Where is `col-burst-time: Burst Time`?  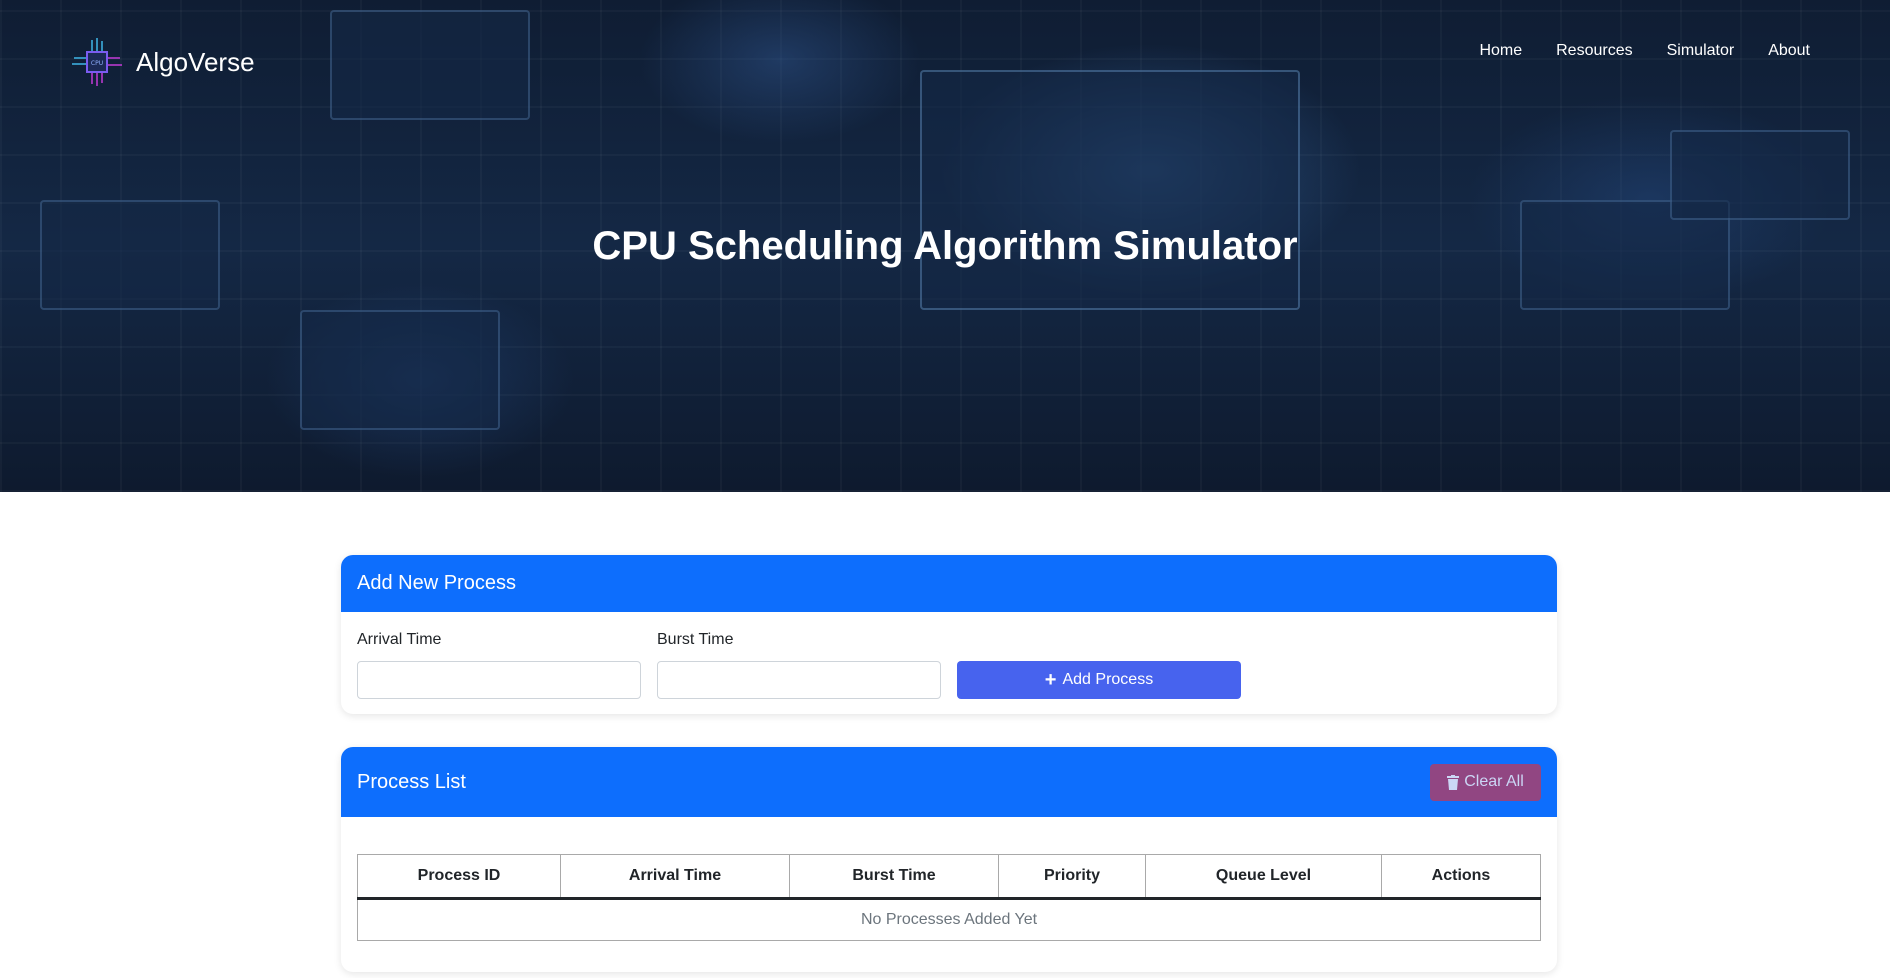
col-burst-time: Burst Time is located at coordinates (894, 877).